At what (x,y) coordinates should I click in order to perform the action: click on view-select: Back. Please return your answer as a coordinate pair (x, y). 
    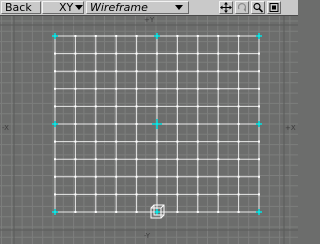
    Looking at the image, I should click on (21, 7).